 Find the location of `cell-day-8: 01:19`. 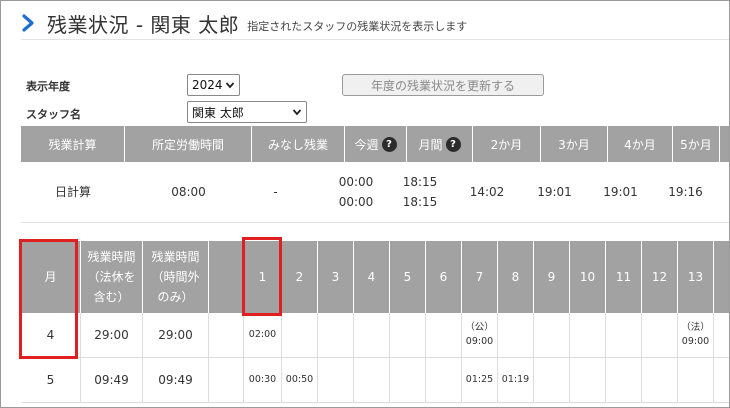

cell-day-8: 01:19 is located at coordinates (516, 380).